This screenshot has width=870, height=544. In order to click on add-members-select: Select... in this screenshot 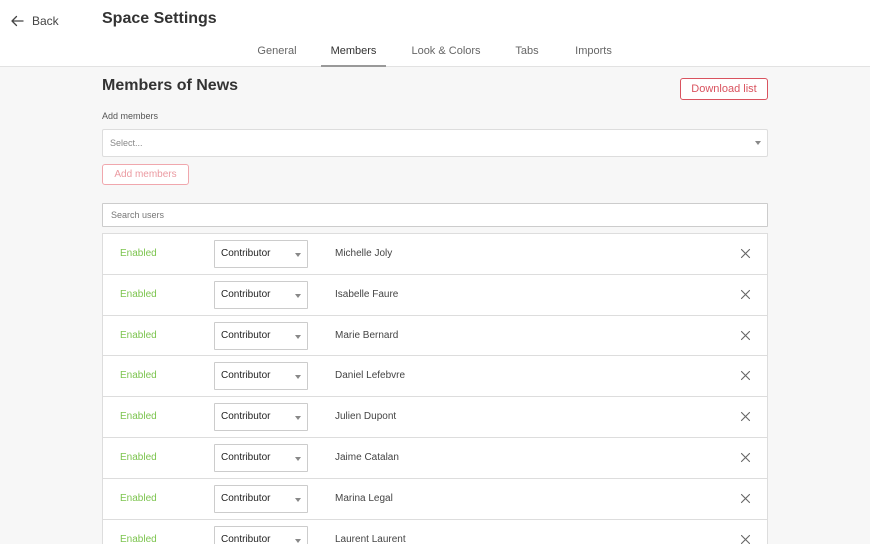, I will do `click(435, 143)`.